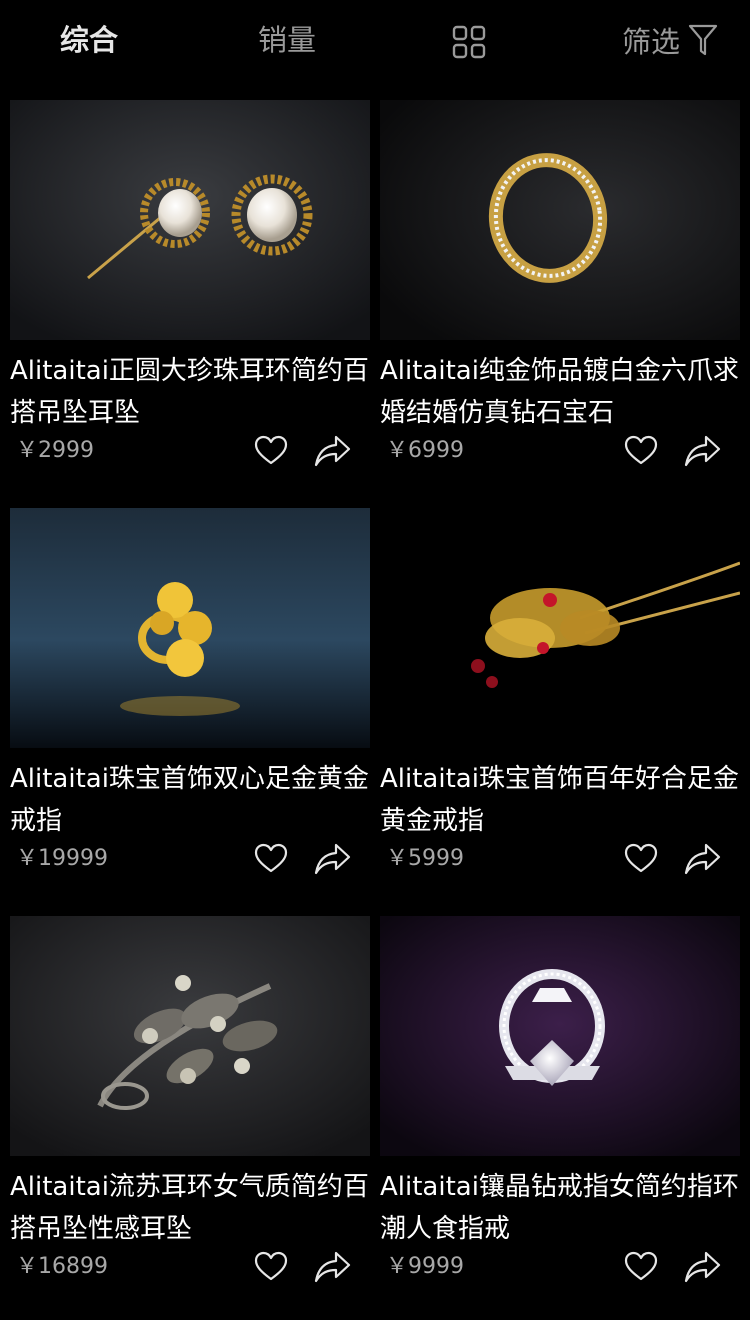 The height and width of the screenshot is (1320, 750). Describe the element at coordinates (425, 858) in the screenshot. I see `product-price: ￥5999` at that location.